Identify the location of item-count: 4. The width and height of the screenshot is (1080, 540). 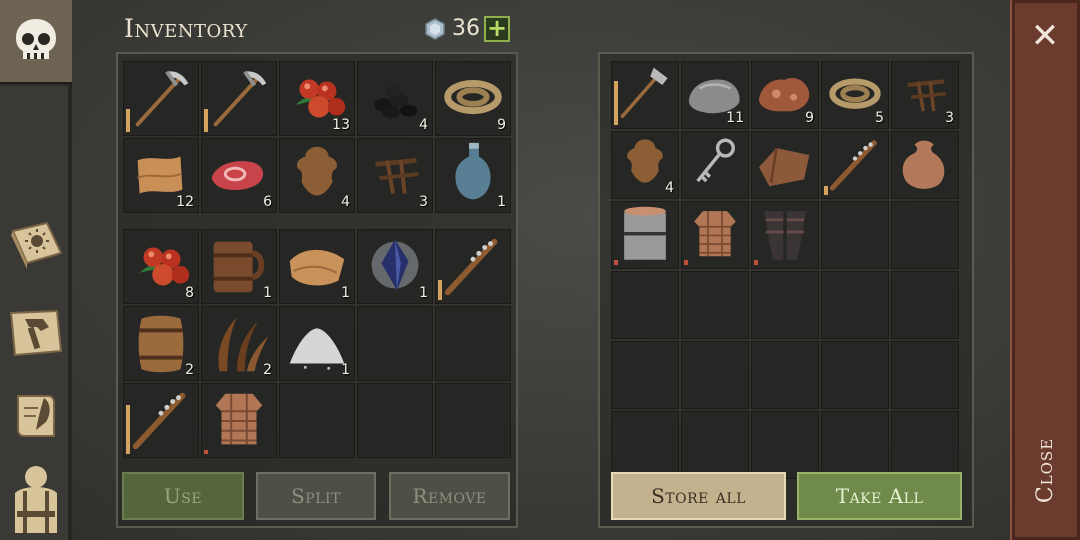
(669, 188).